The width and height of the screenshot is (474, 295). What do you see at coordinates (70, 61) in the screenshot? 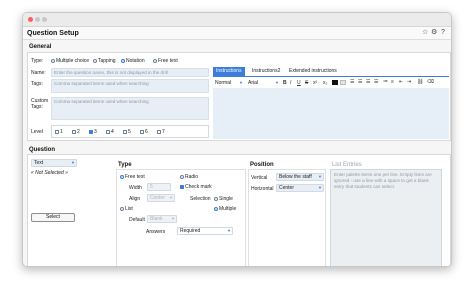
I see `type-multiple-choice-option: Multiple choice` at bounding box center [70, 61].